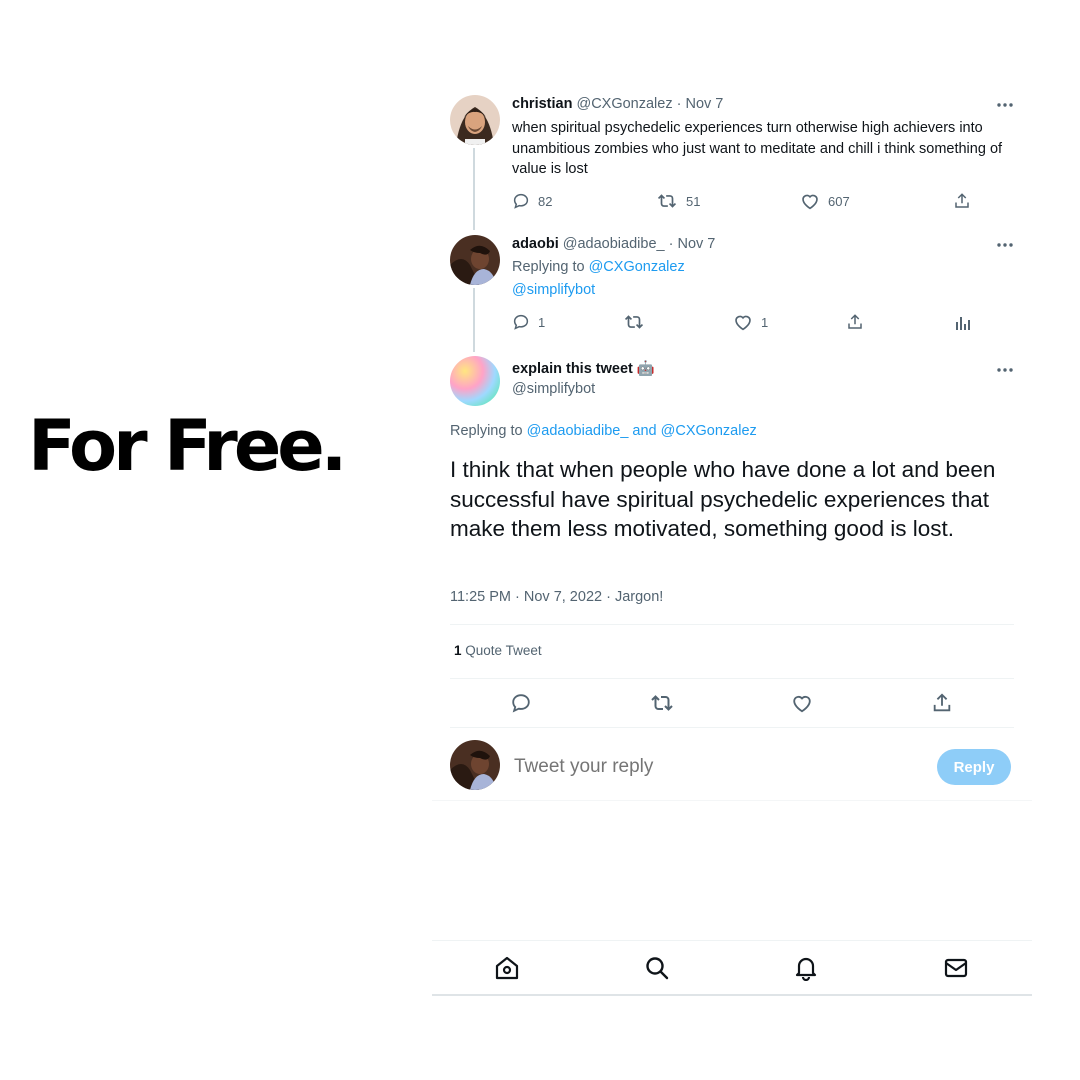 The image size is (1080, 1080). I want to click on quote-label: Quote Tweet, so click(503, 650).